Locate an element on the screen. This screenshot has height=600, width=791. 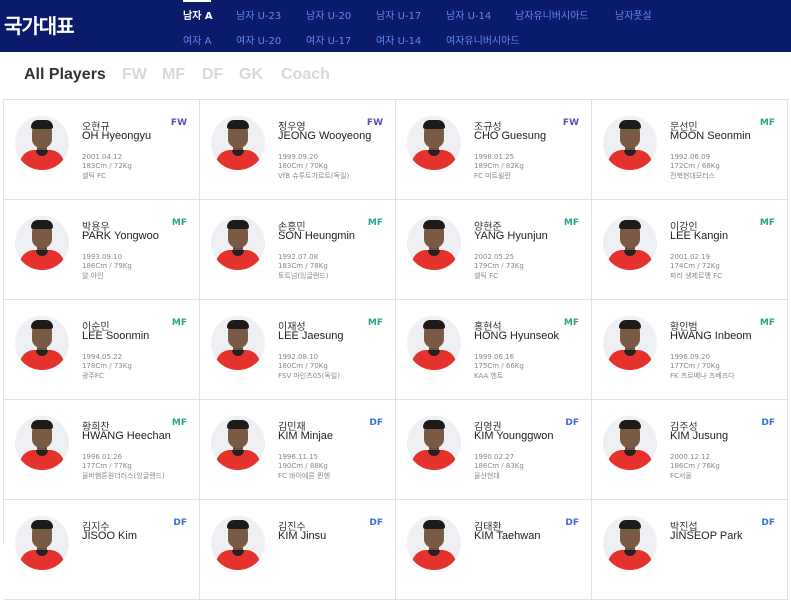
filter-tab-coach: Coach is located at coordinates (305, 75).